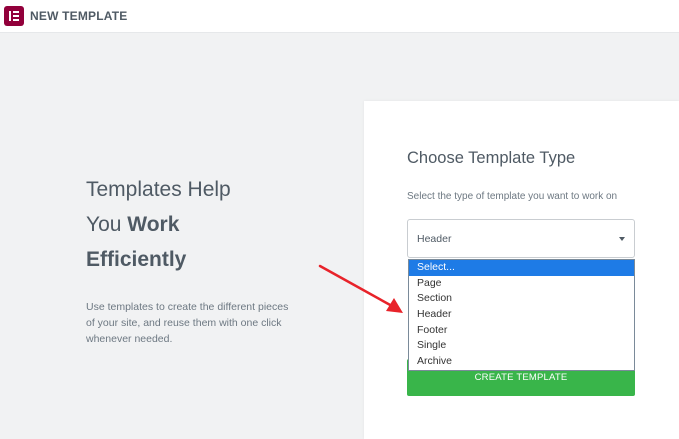 Image resolution: width=679 pixels, height=439 pixels. Describe the element at coordinates (136, 259) in the screenshot. I see `hero-line-3-bold: Efficiently` at that location.